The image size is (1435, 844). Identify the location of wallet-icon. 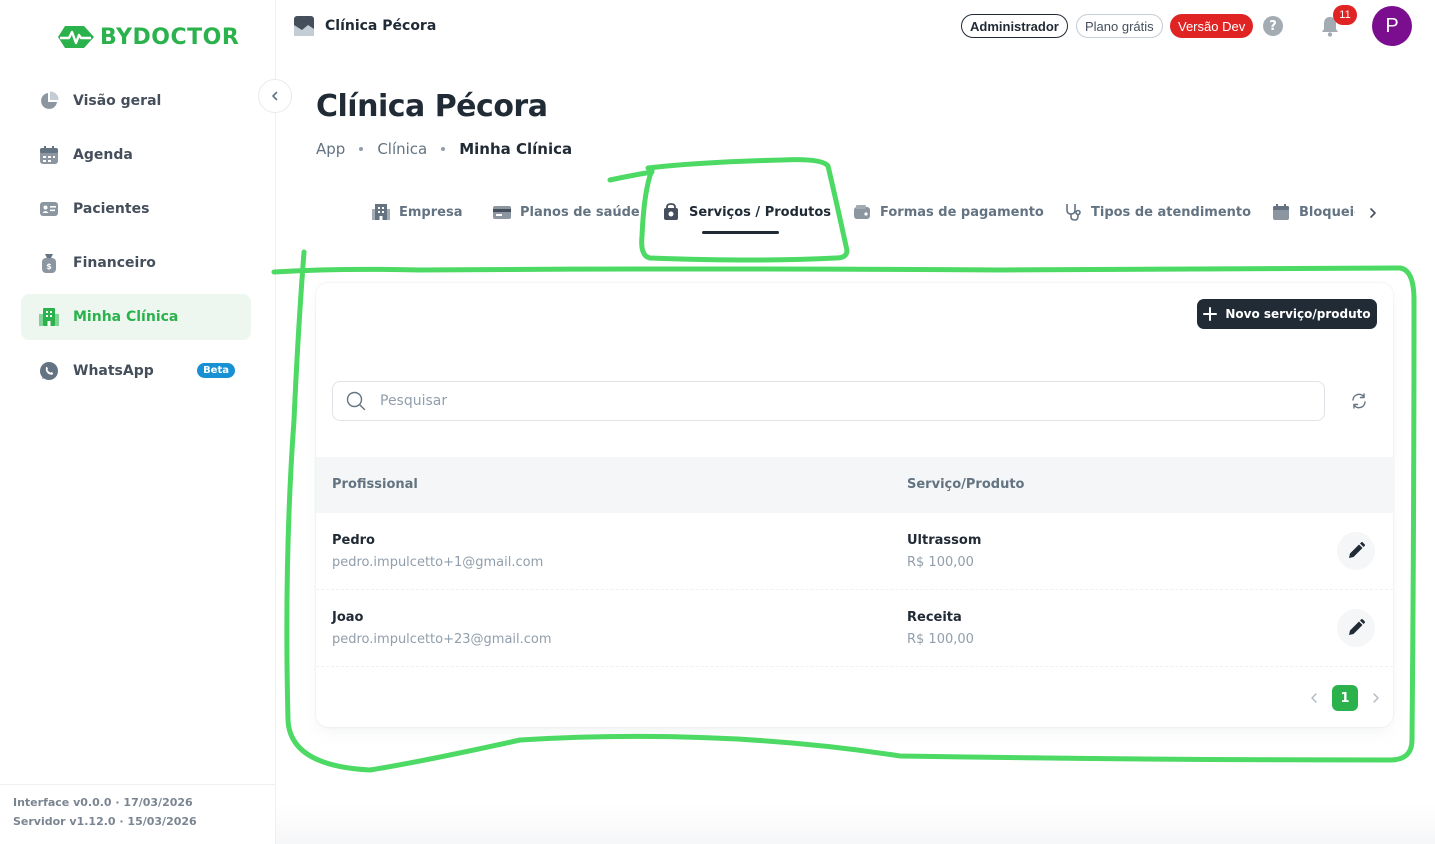
(862, 212).